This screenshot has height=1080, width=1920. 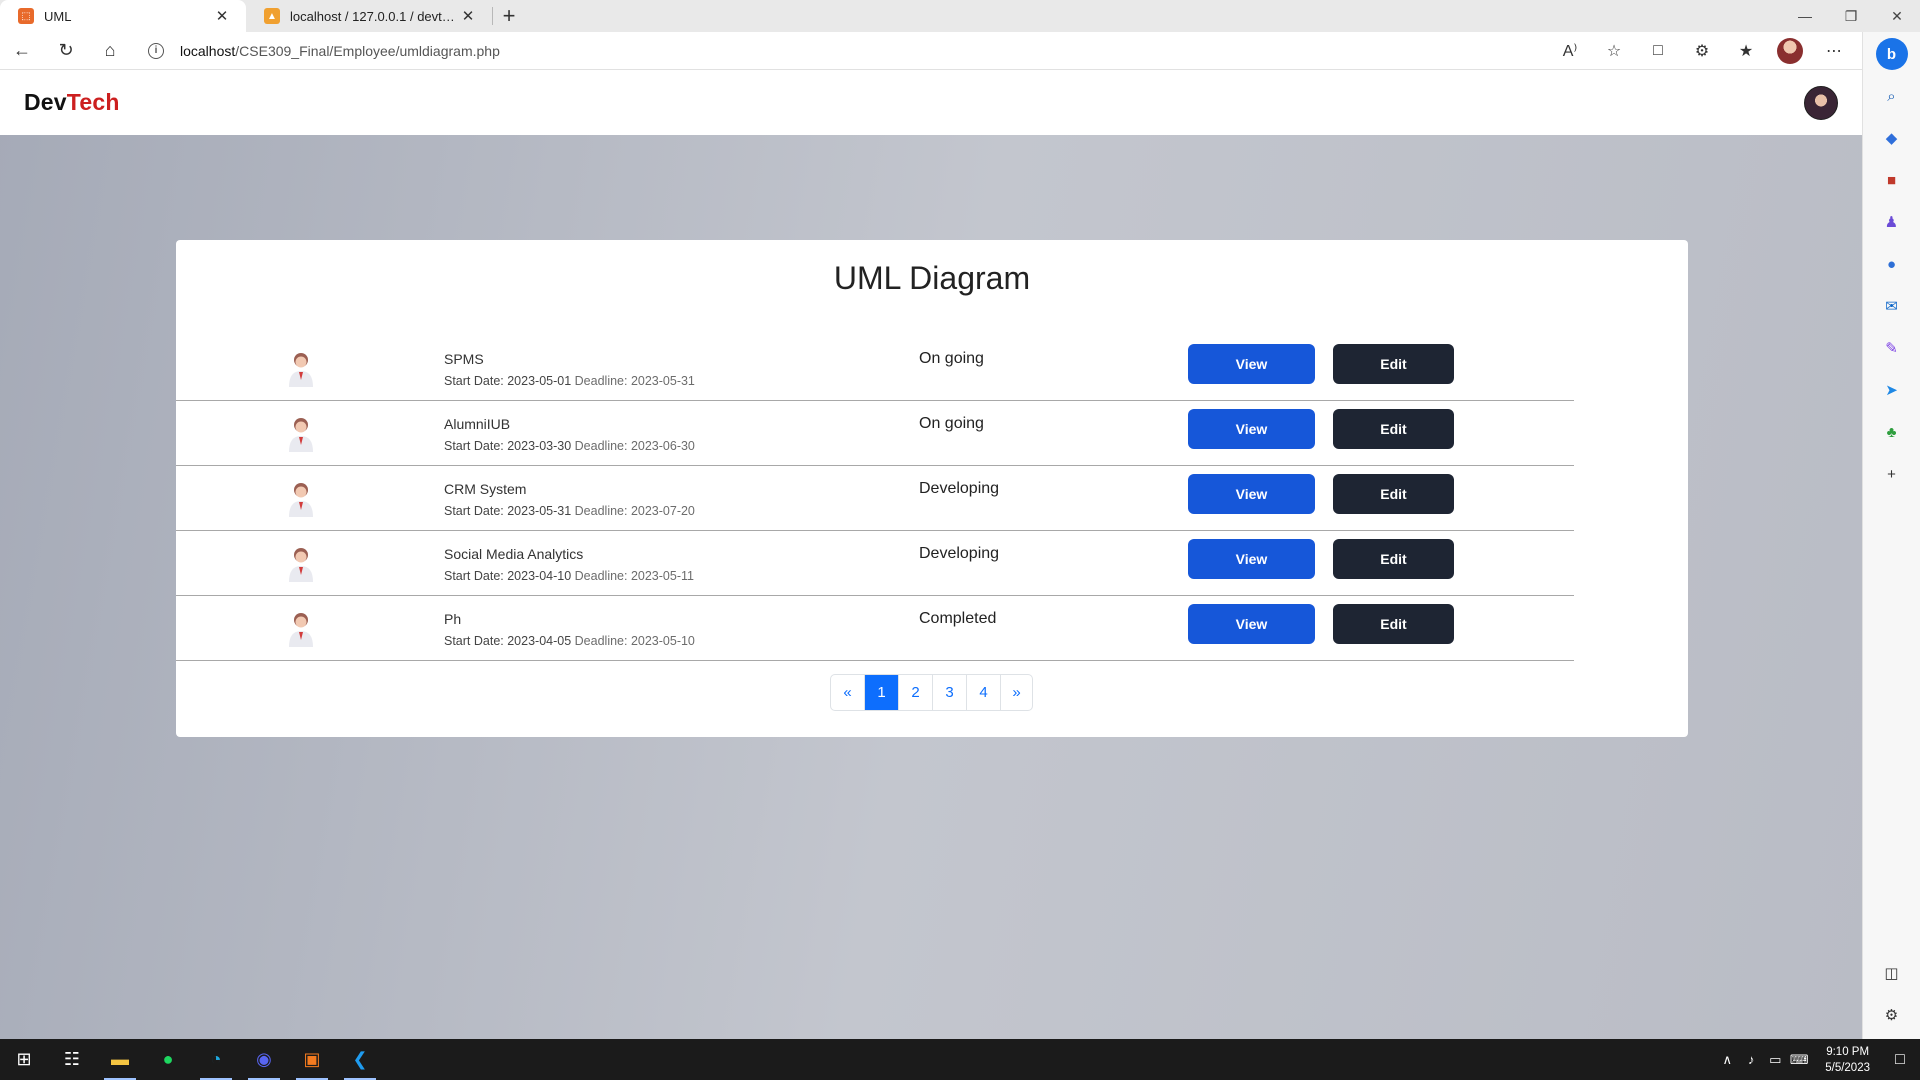 What do you see at coordinates (208, 50) in the screenshot?
I see `url-host: localhost` at bounding box center [208, 50].